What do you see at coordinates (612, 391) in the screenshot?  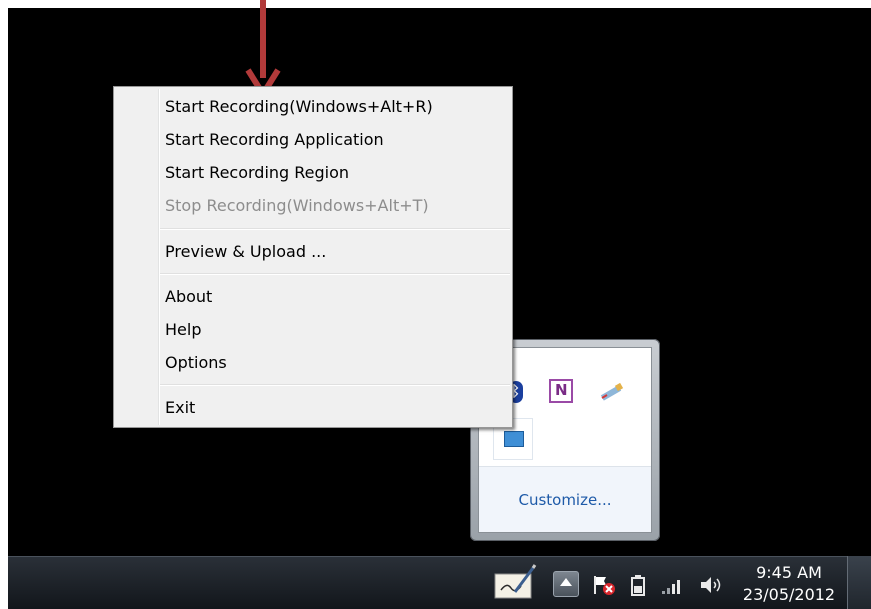 I see `pen-input-icon` at bounding box center [612, 391].